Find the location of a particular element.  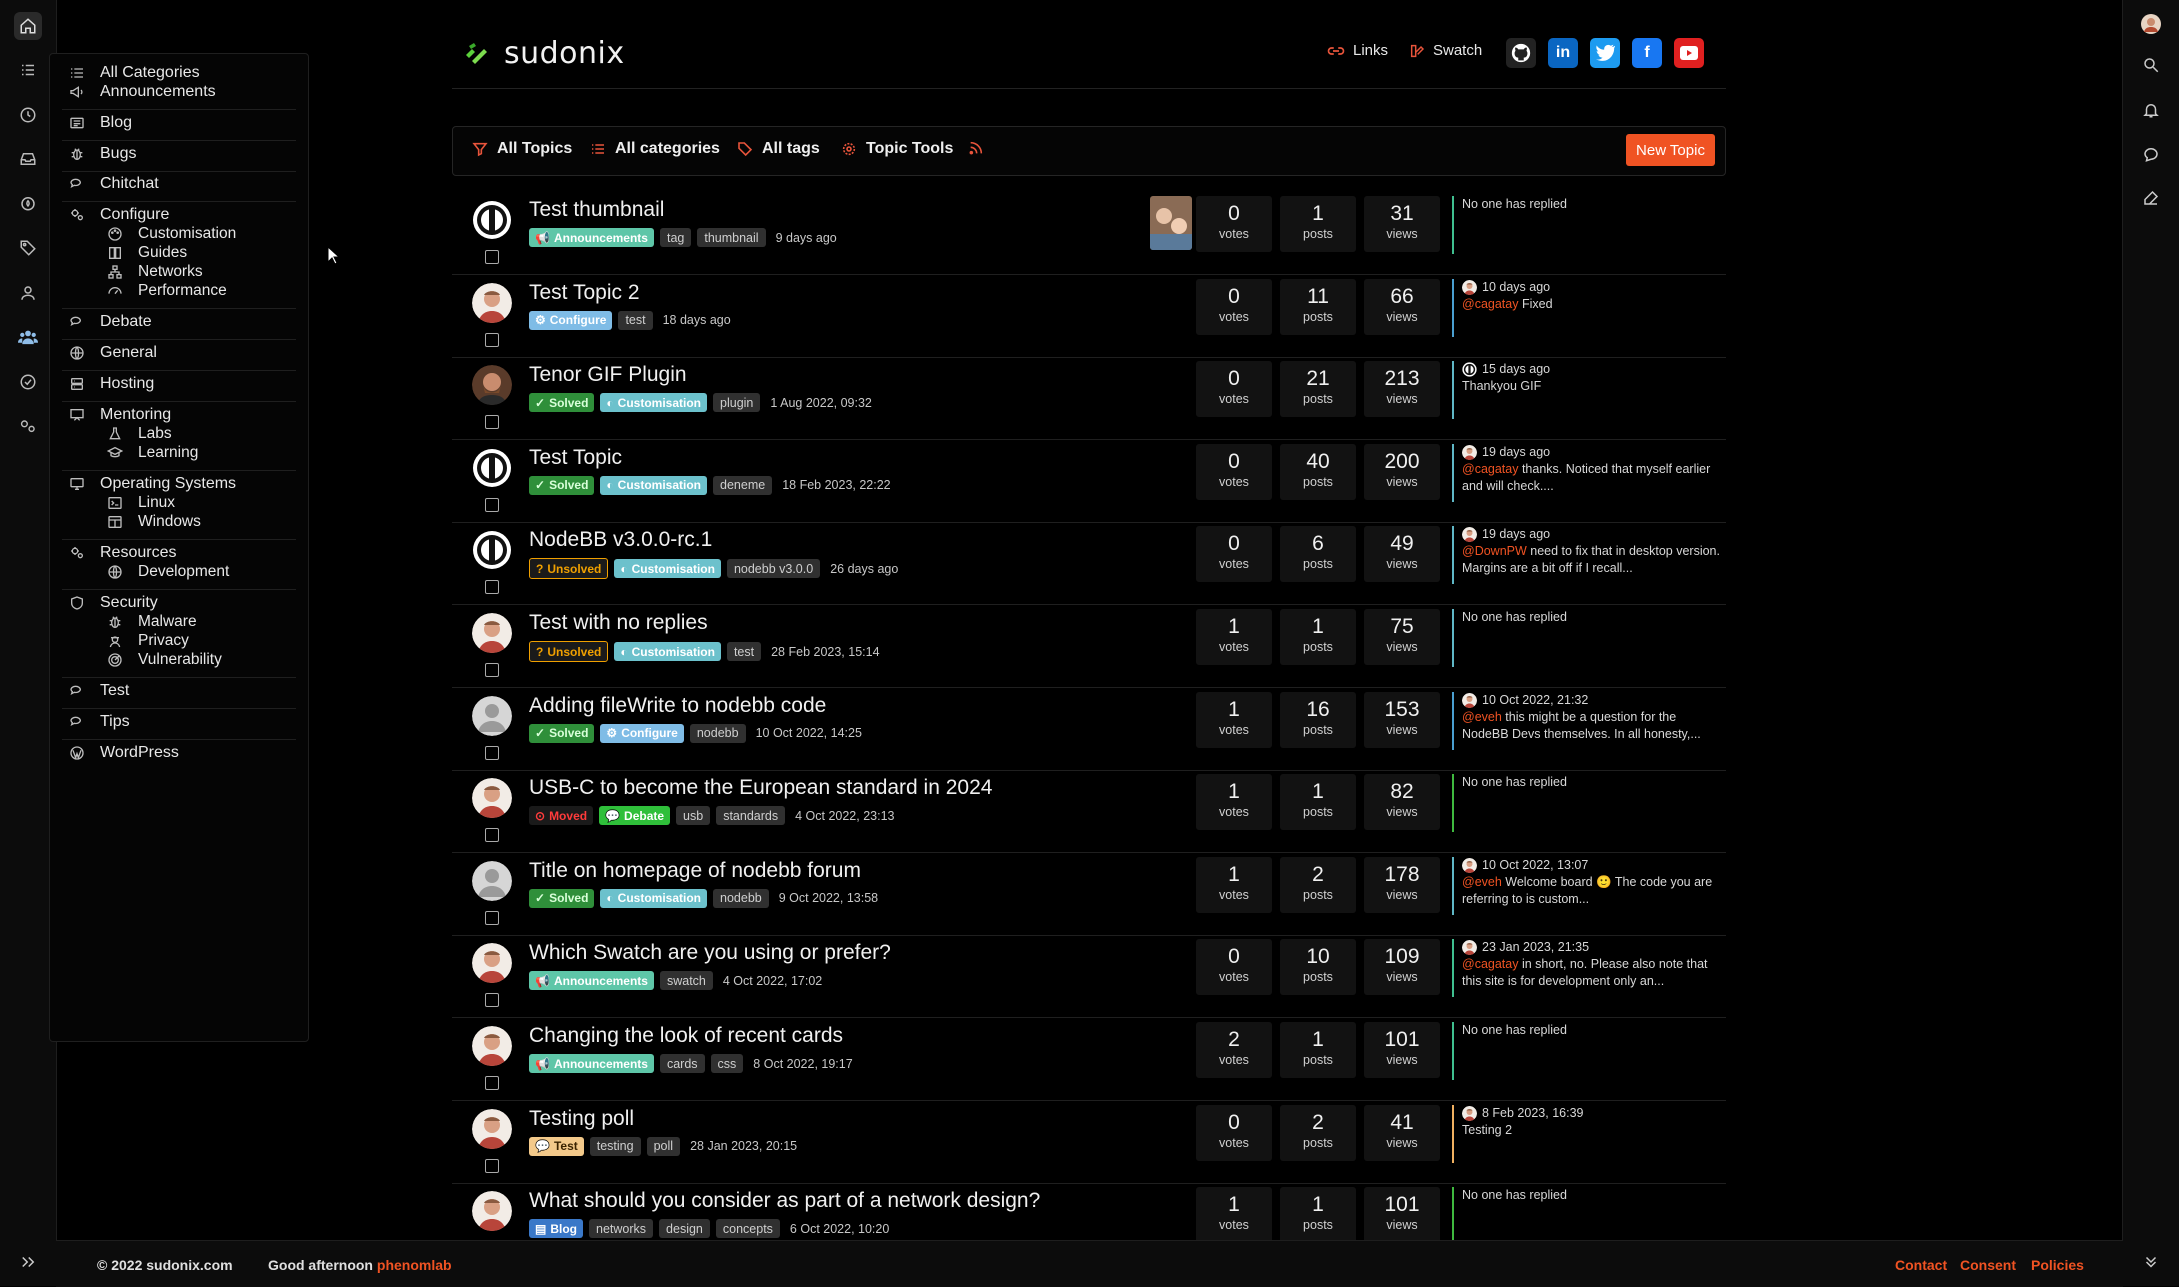

contact-link: Contact is located at coordinates (1921, 1265).